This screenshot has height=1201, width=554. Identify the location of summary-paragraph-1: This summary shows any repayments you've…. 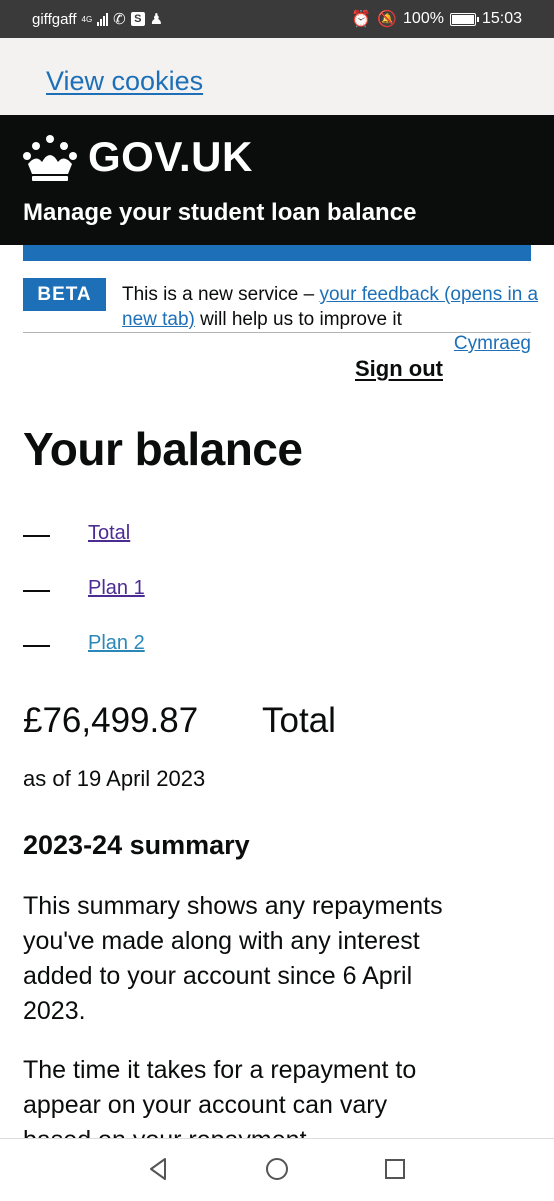
(233, 958).